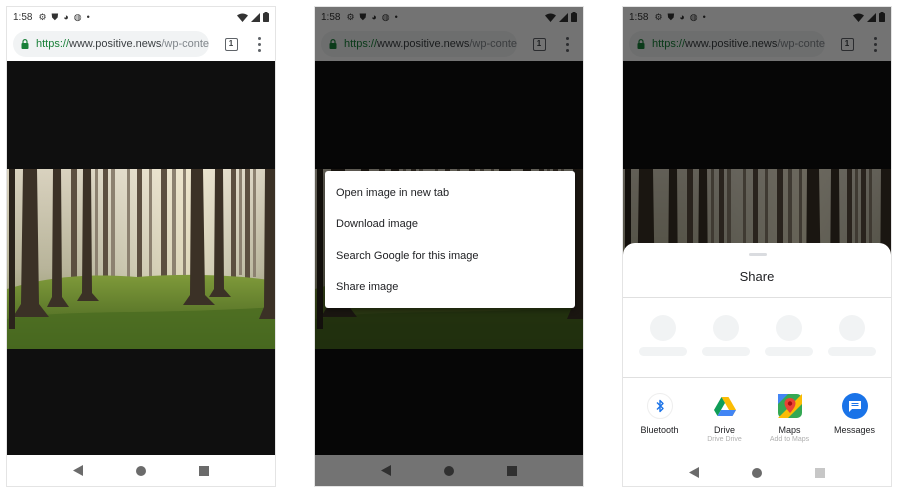  What do you see at coordinates (141, 17) in the screenshot?
I see `status-bar: 1:58 ⚙ ⛊ ◕ ◍ •` at bounding box center [141, 17].